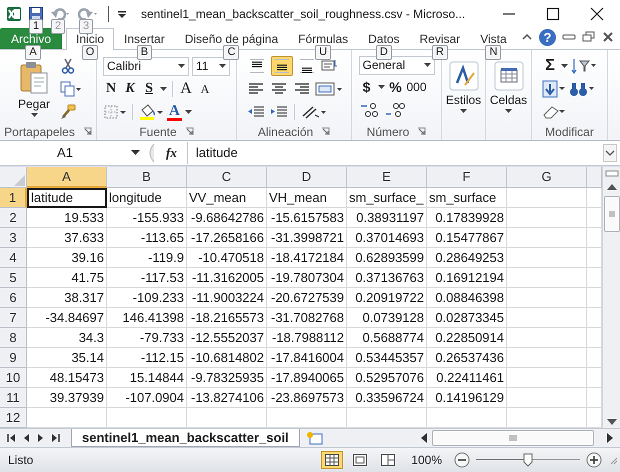 The image size is (620, 472). What do you see at coordinates (171, 152) in the screenshot?
I see `insert-function-button: fx` at bounding box center [171, 152].